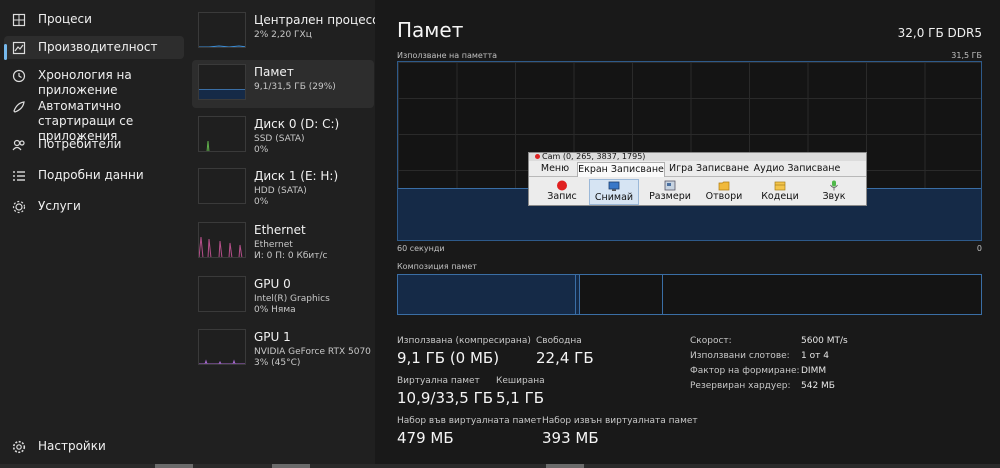 Image resolution: width=1000 pixels, height=468 pixels. I want to click on performance-icon, so click(19, 48).